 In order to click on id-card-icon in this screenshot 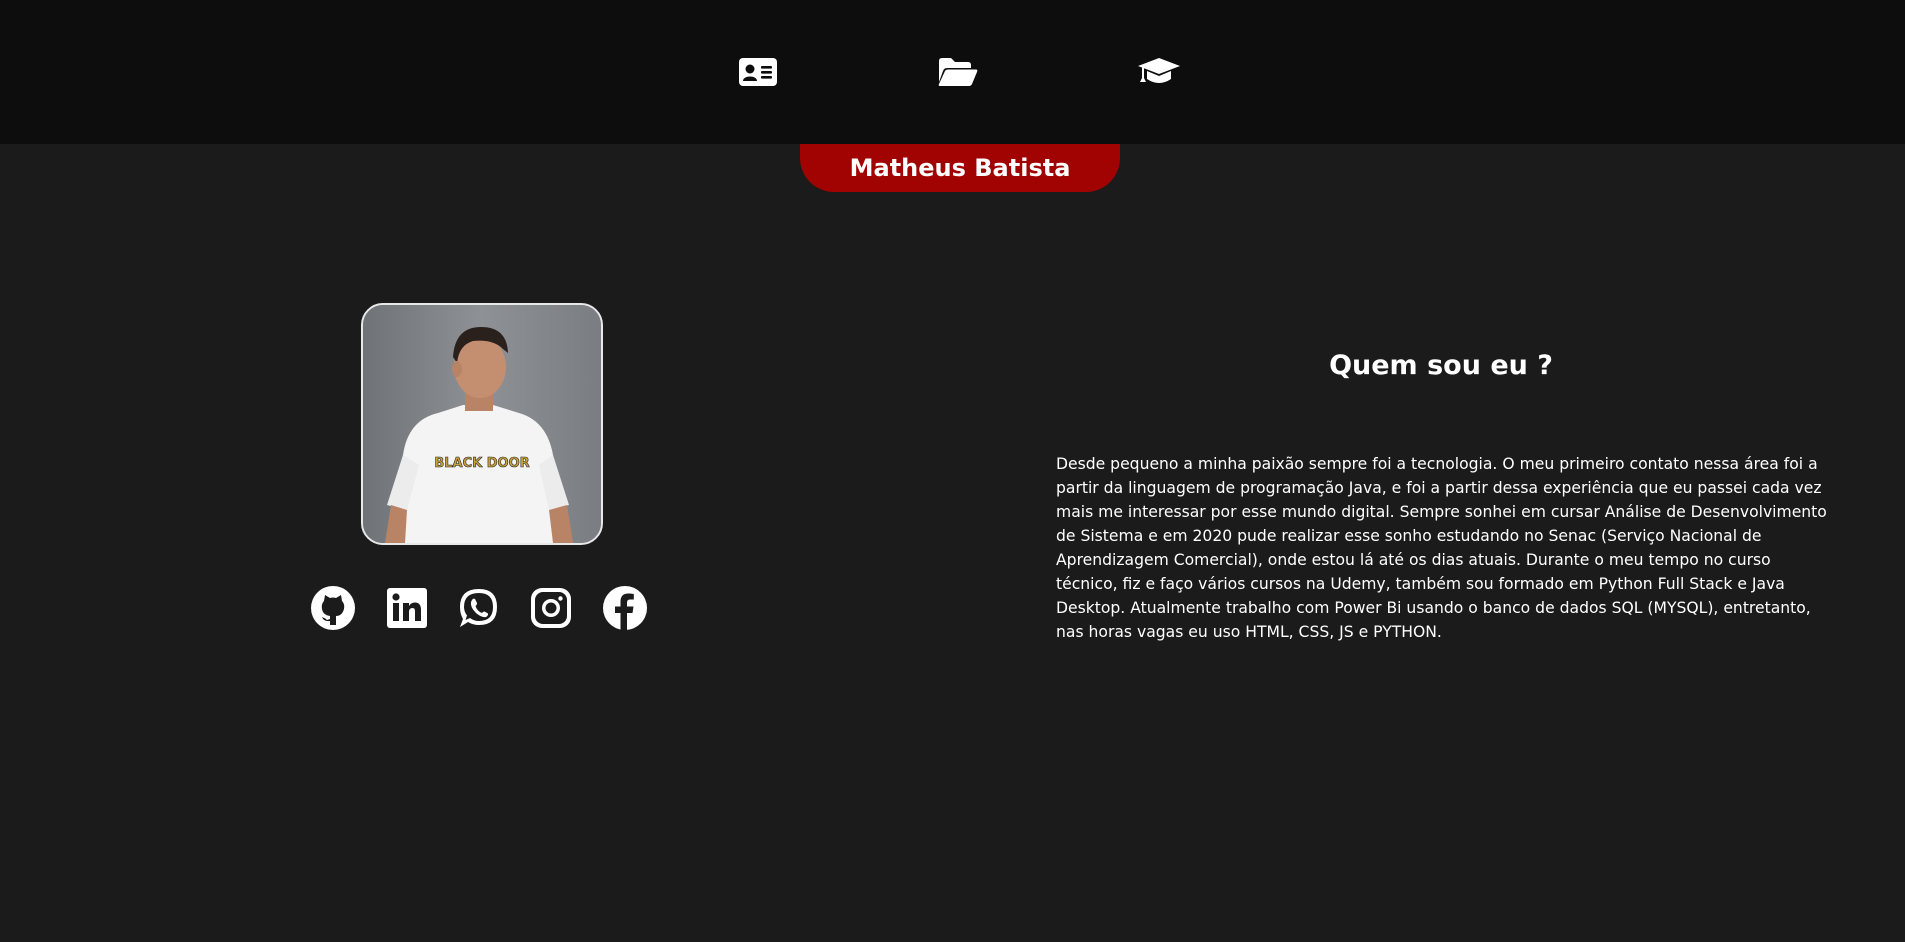, I will do `click(758, 72)`.